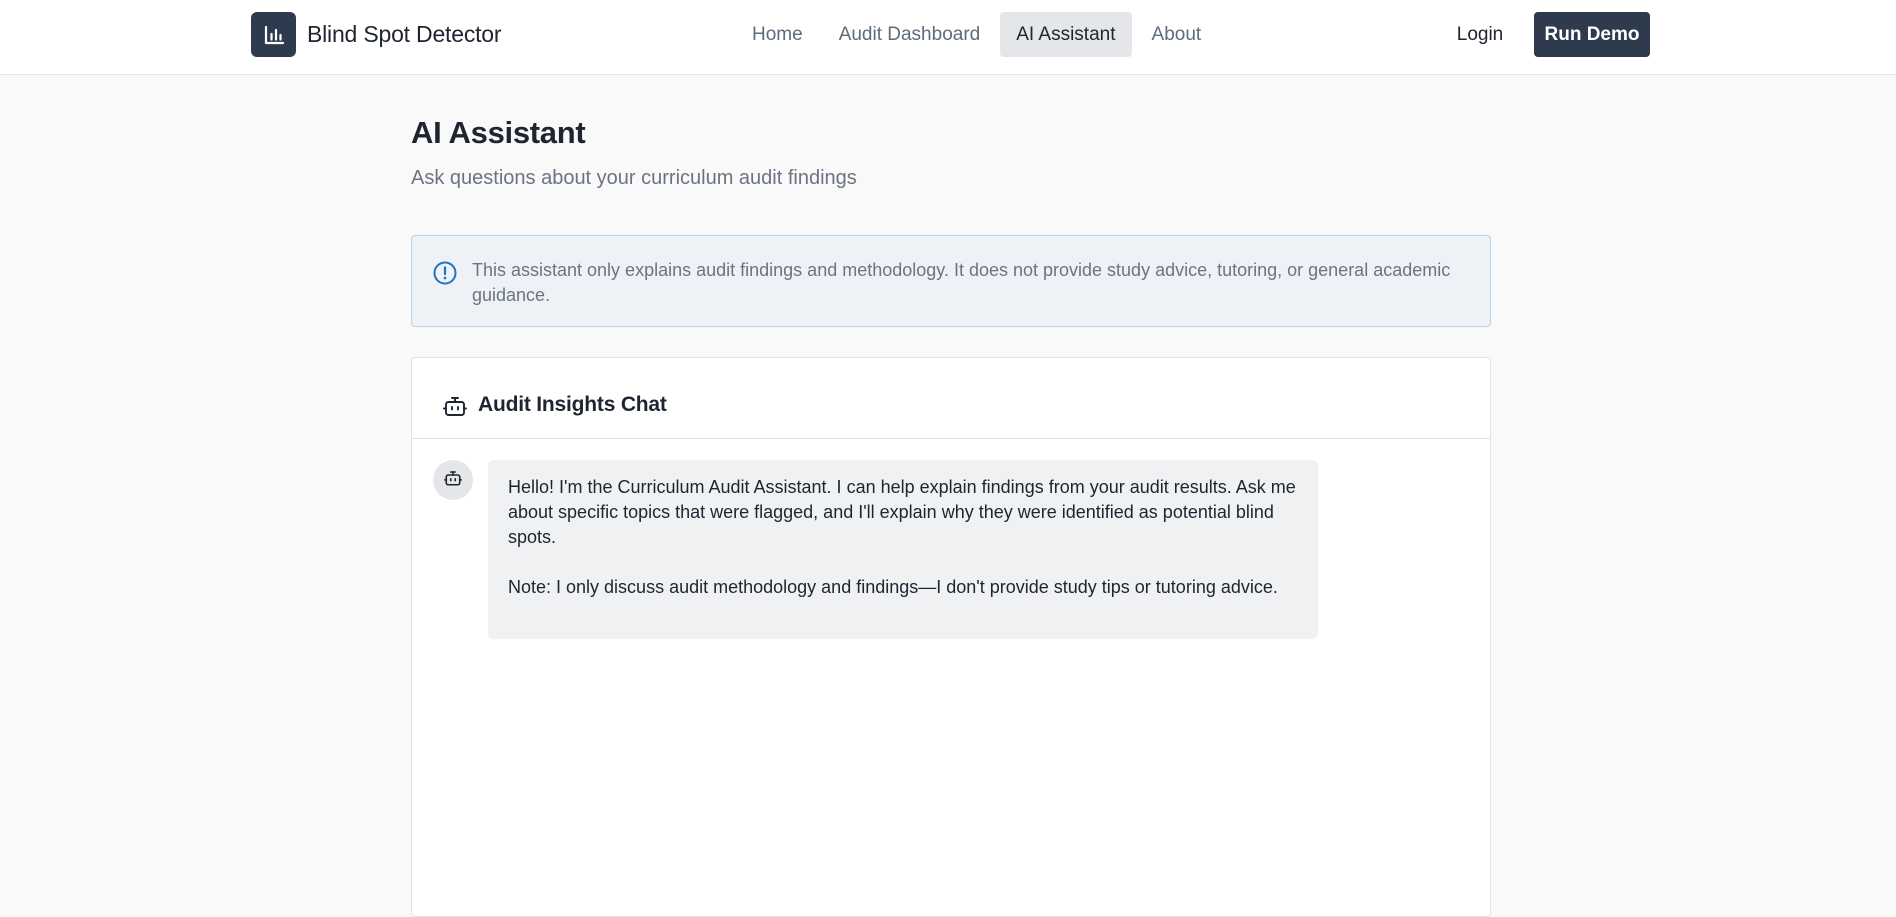  I want to click on bar-chart-icon, so click(273, 34).